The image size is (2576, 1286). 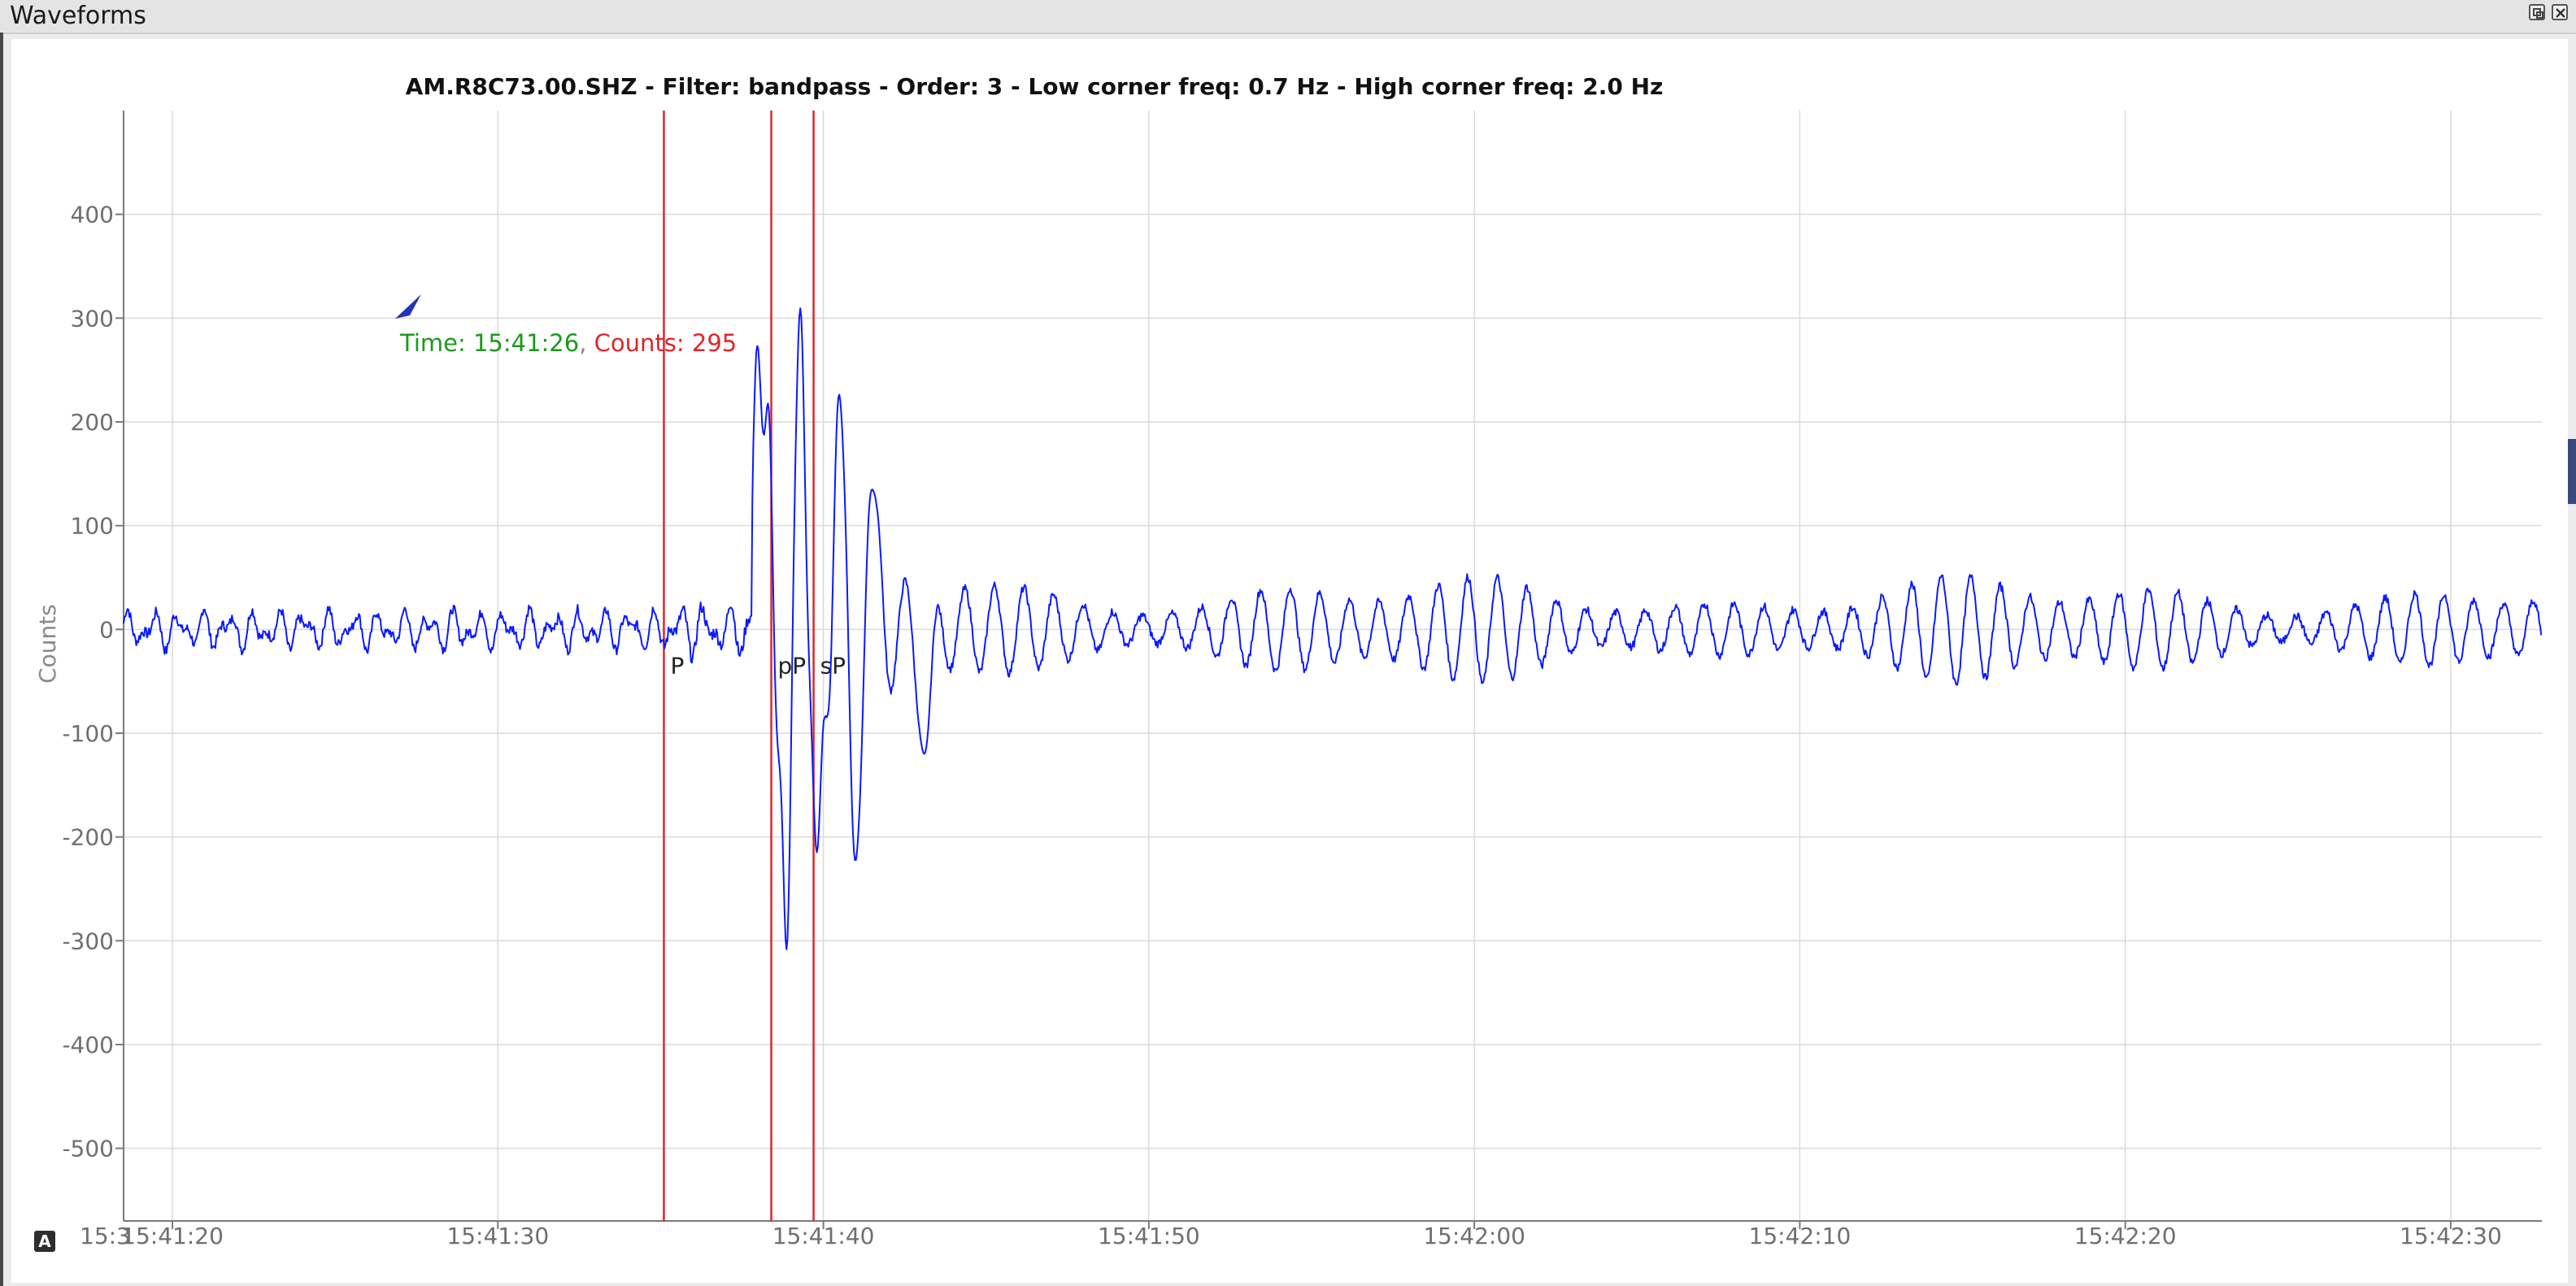 What do you see at coordinates (88, 1045) in the screenshot?
I see `y-tick-label: -400` at bounding box center [88, 1045].